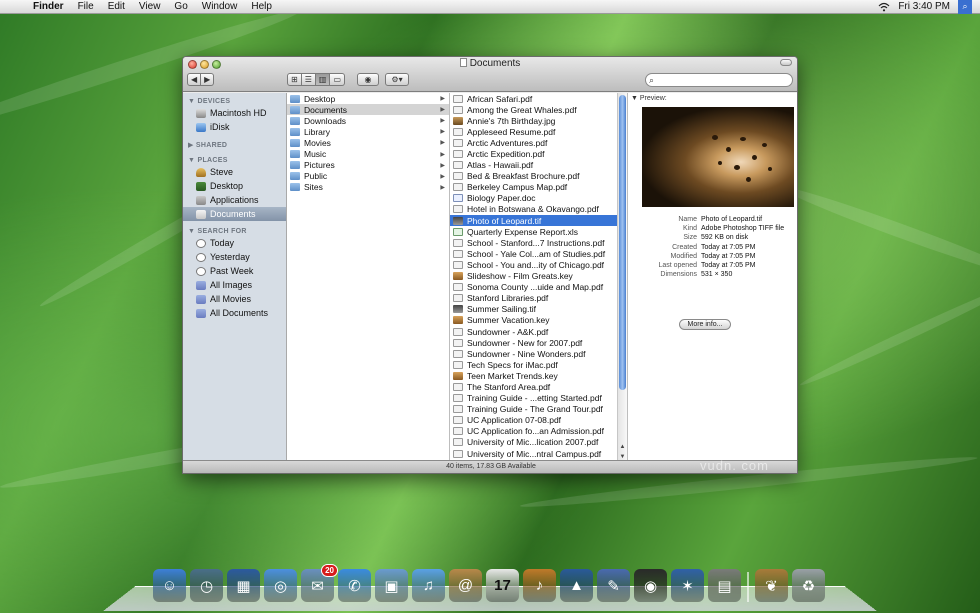 This screenshot has width=980, height=613. What do you see at coordinates (538, 331) in the screenshot?
I see `file-row: Sundowner - A&K.pdf` at bounding box center [538, 331].